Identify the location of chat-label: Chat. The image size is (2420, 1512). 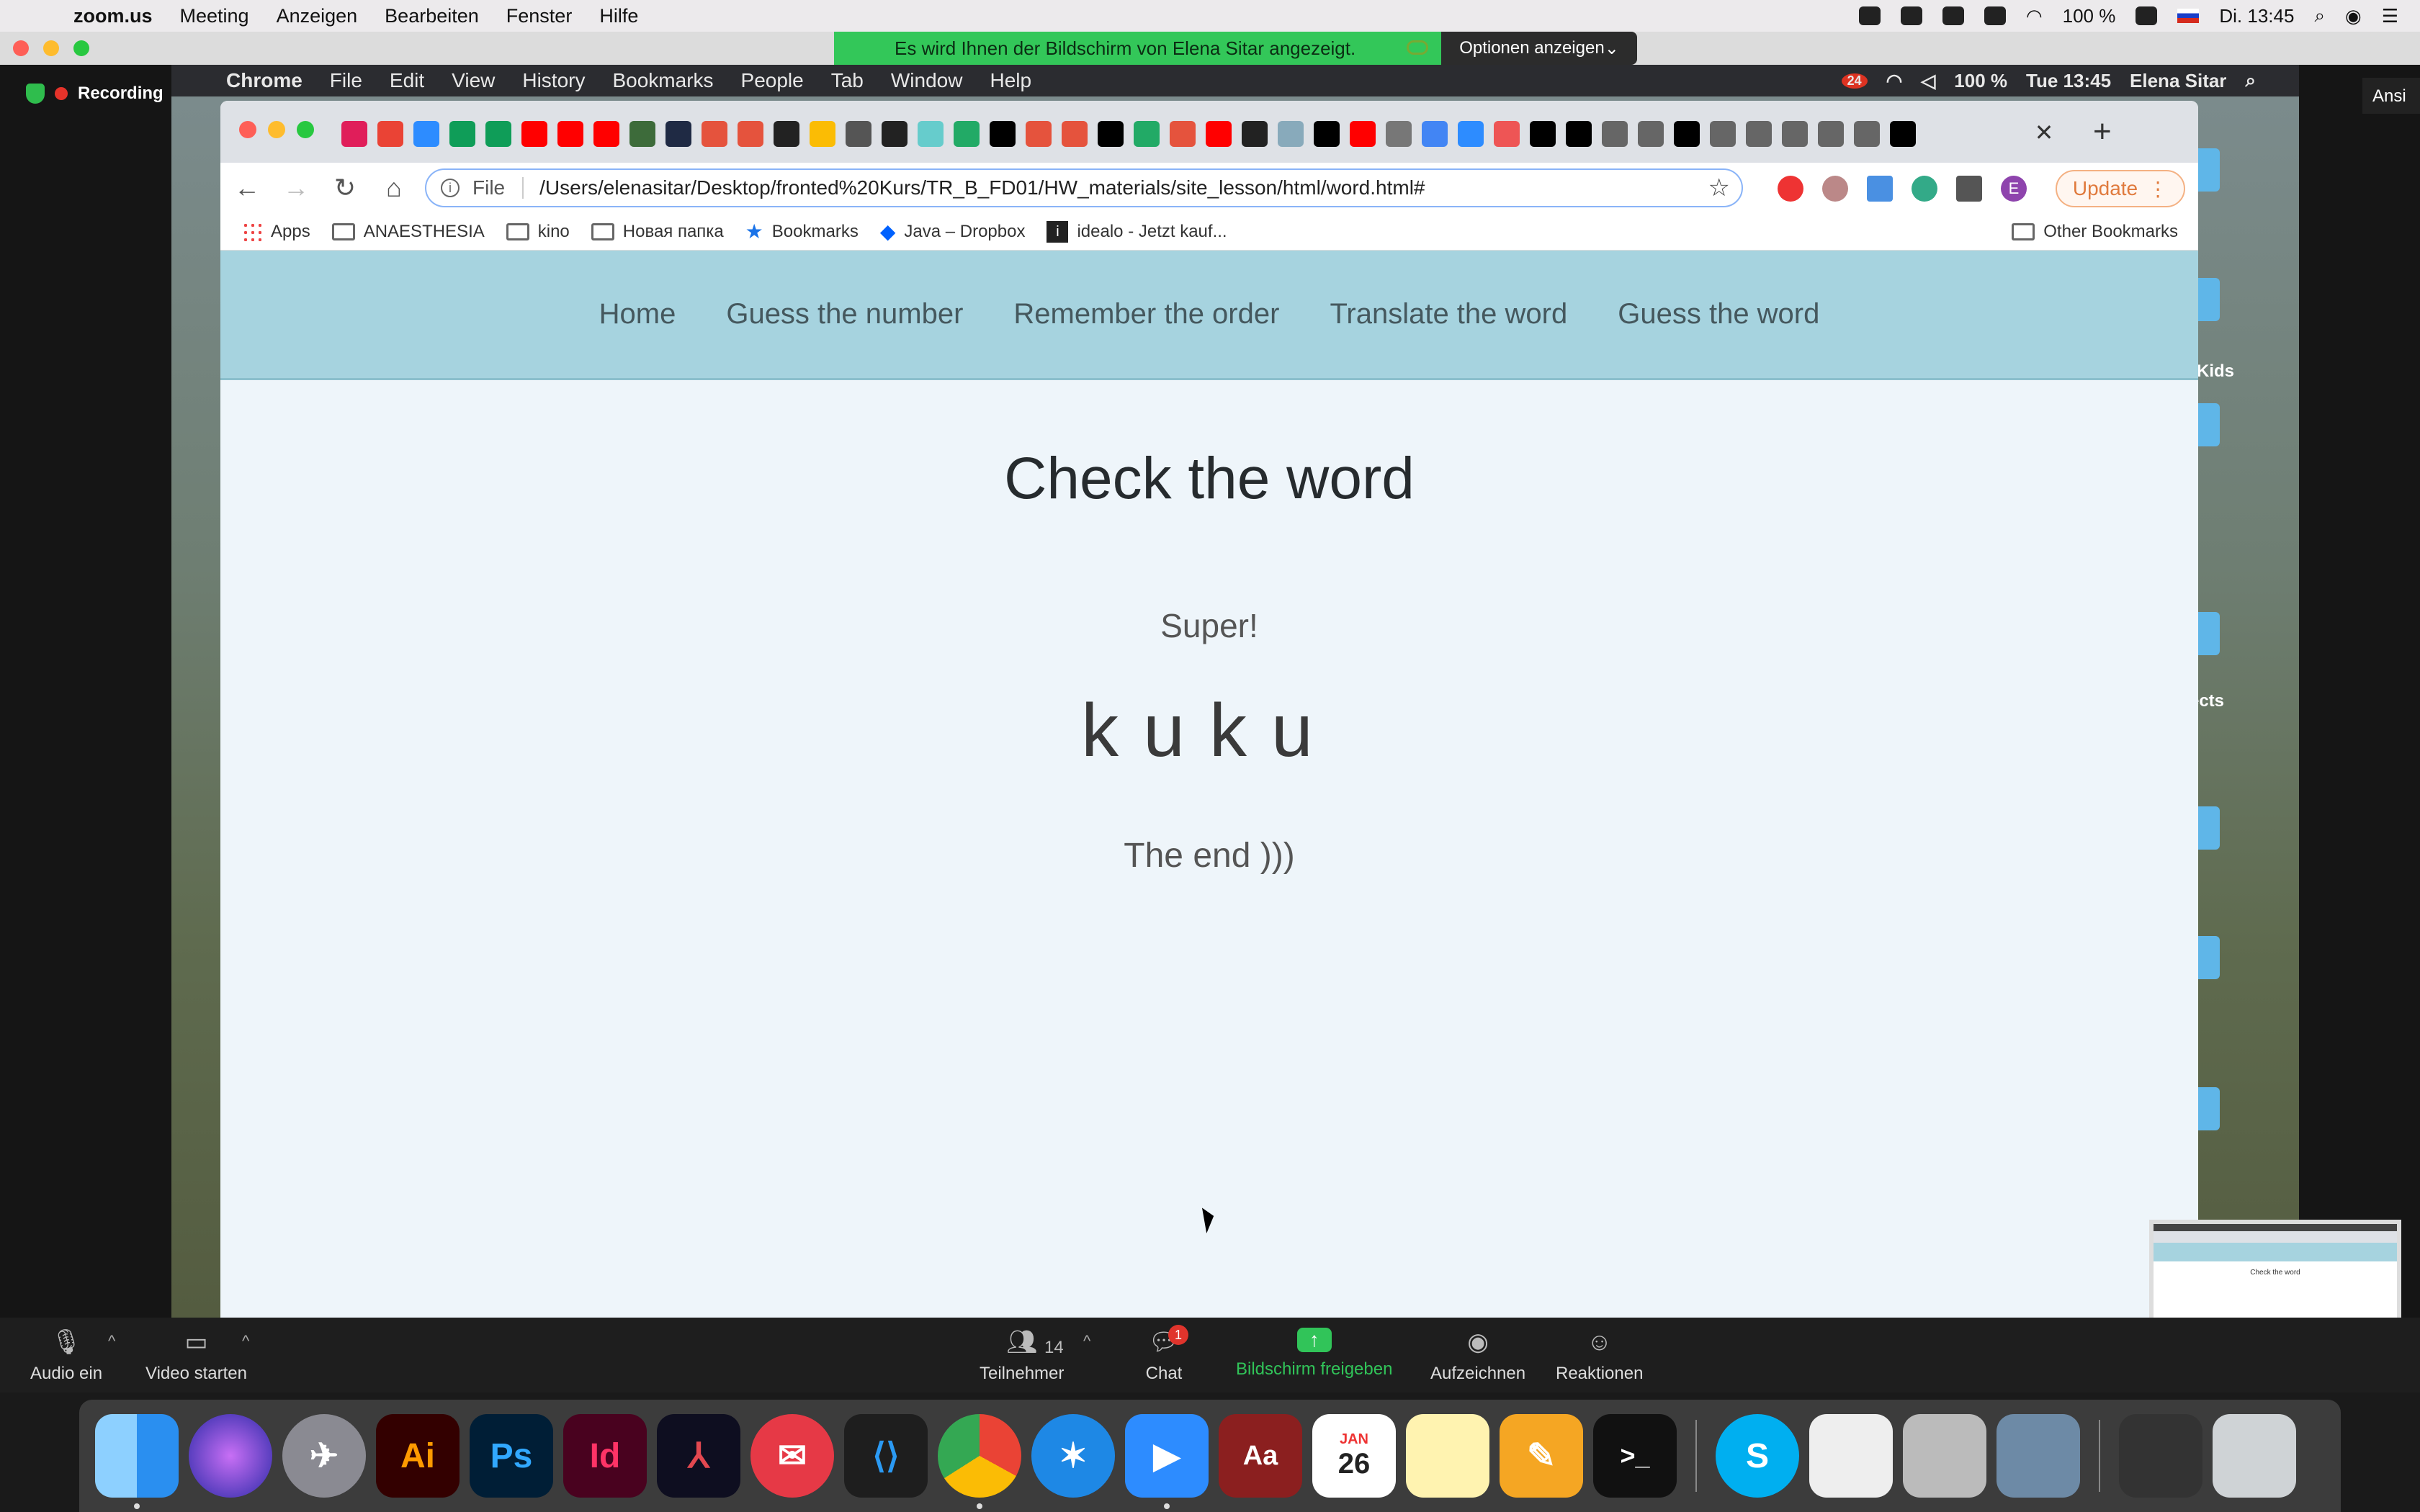
(1164, 1373).